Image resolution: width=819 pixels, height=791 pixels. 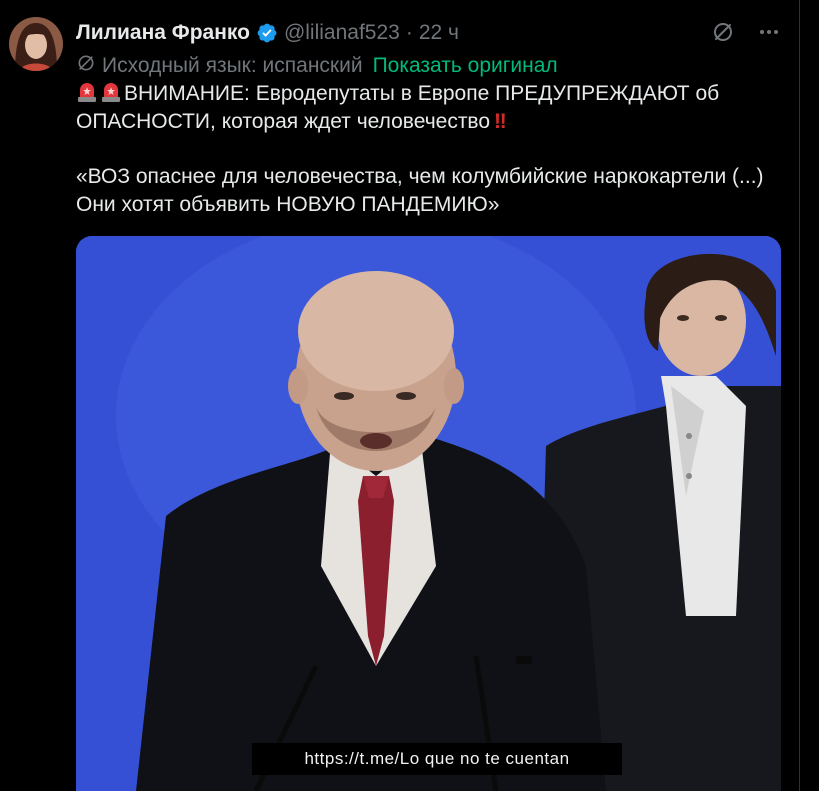 What do you see at coordinates (500, 121) in the screenshot?
I see `double-exclamation-icon: ‼` at bounding box center [500, 121].